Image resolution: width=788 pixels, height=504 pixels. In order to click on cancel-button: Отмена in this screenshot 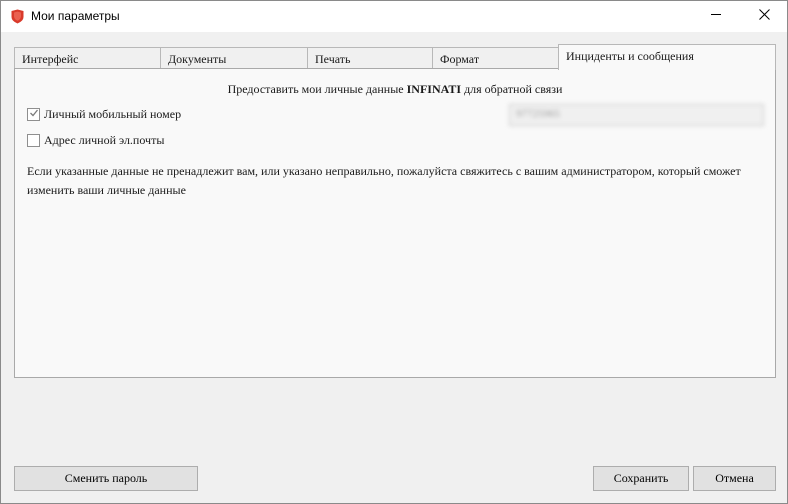, I will do `click(734, 478)`.